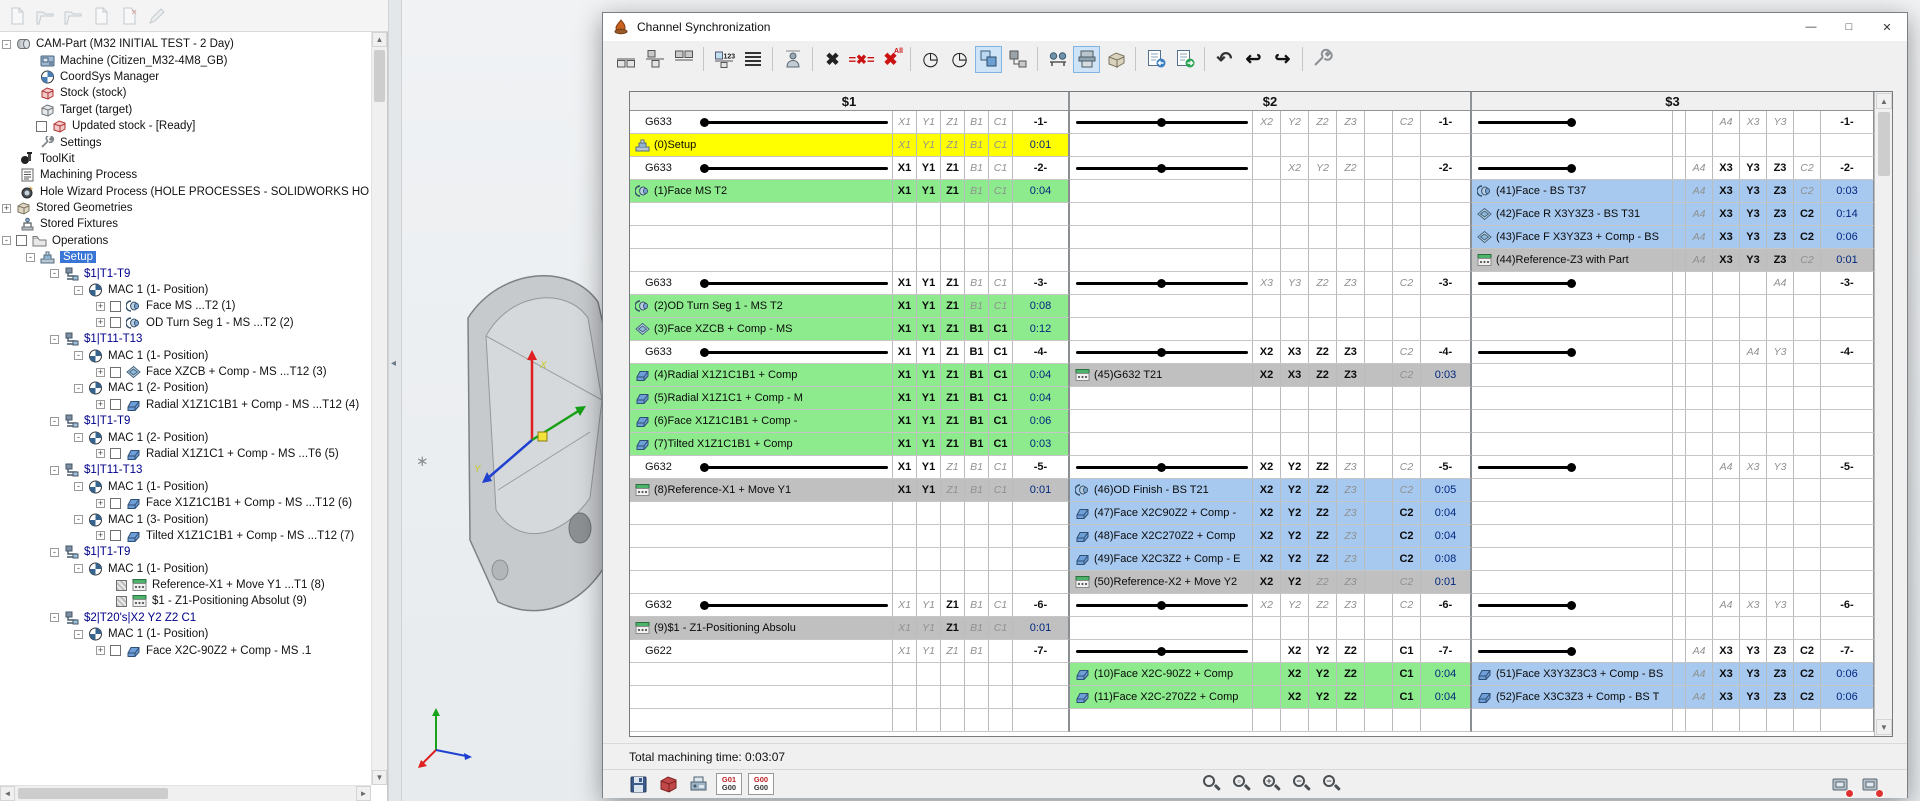 This screenshot has width=1920, height=801. I want to click on tree-item: Target (target), so click(185, 110).